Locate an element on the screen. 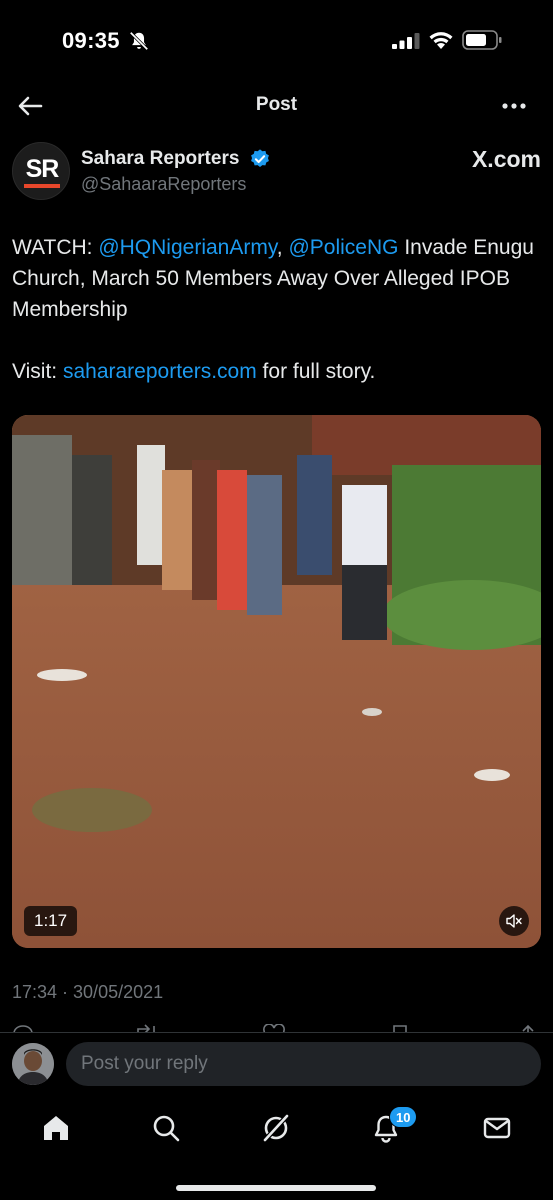 The width and height of the screenshot is (553, 1200). user-avatar-image is located at coordinates (33, 1064).